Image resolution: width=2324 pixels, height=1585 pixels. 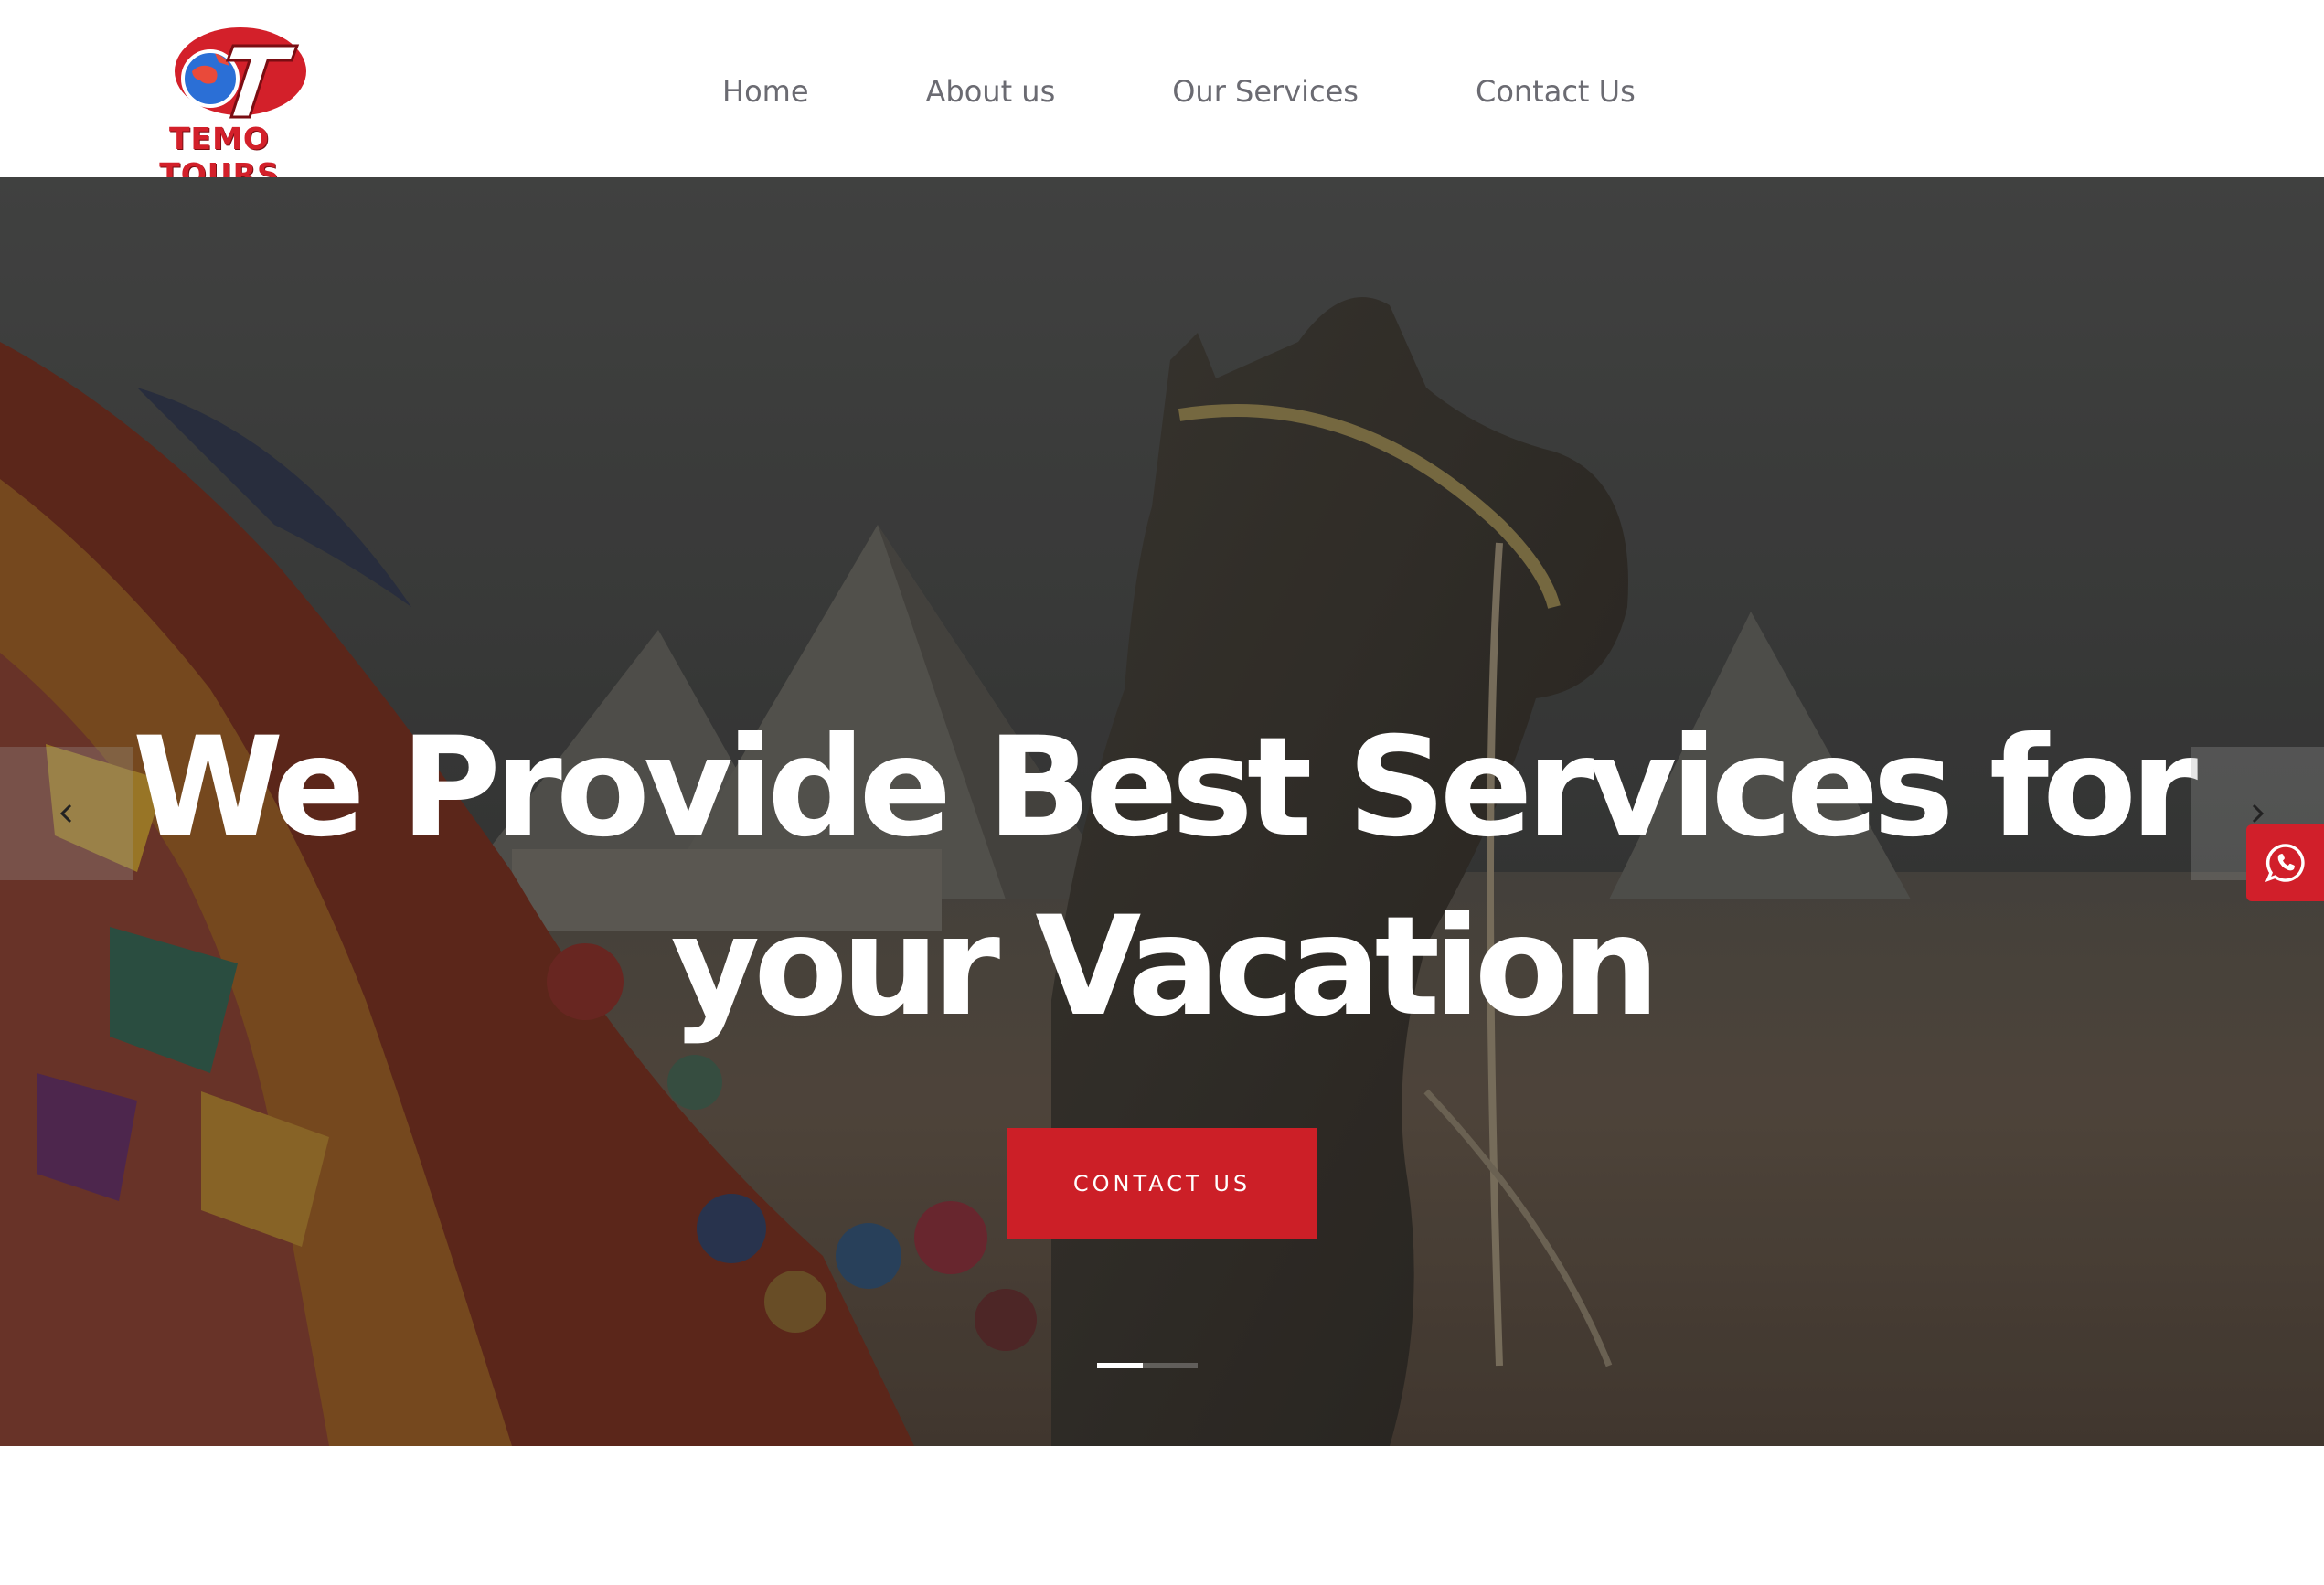 I want to click on nav-item-about-us: About us, so click(x=991, y=91).